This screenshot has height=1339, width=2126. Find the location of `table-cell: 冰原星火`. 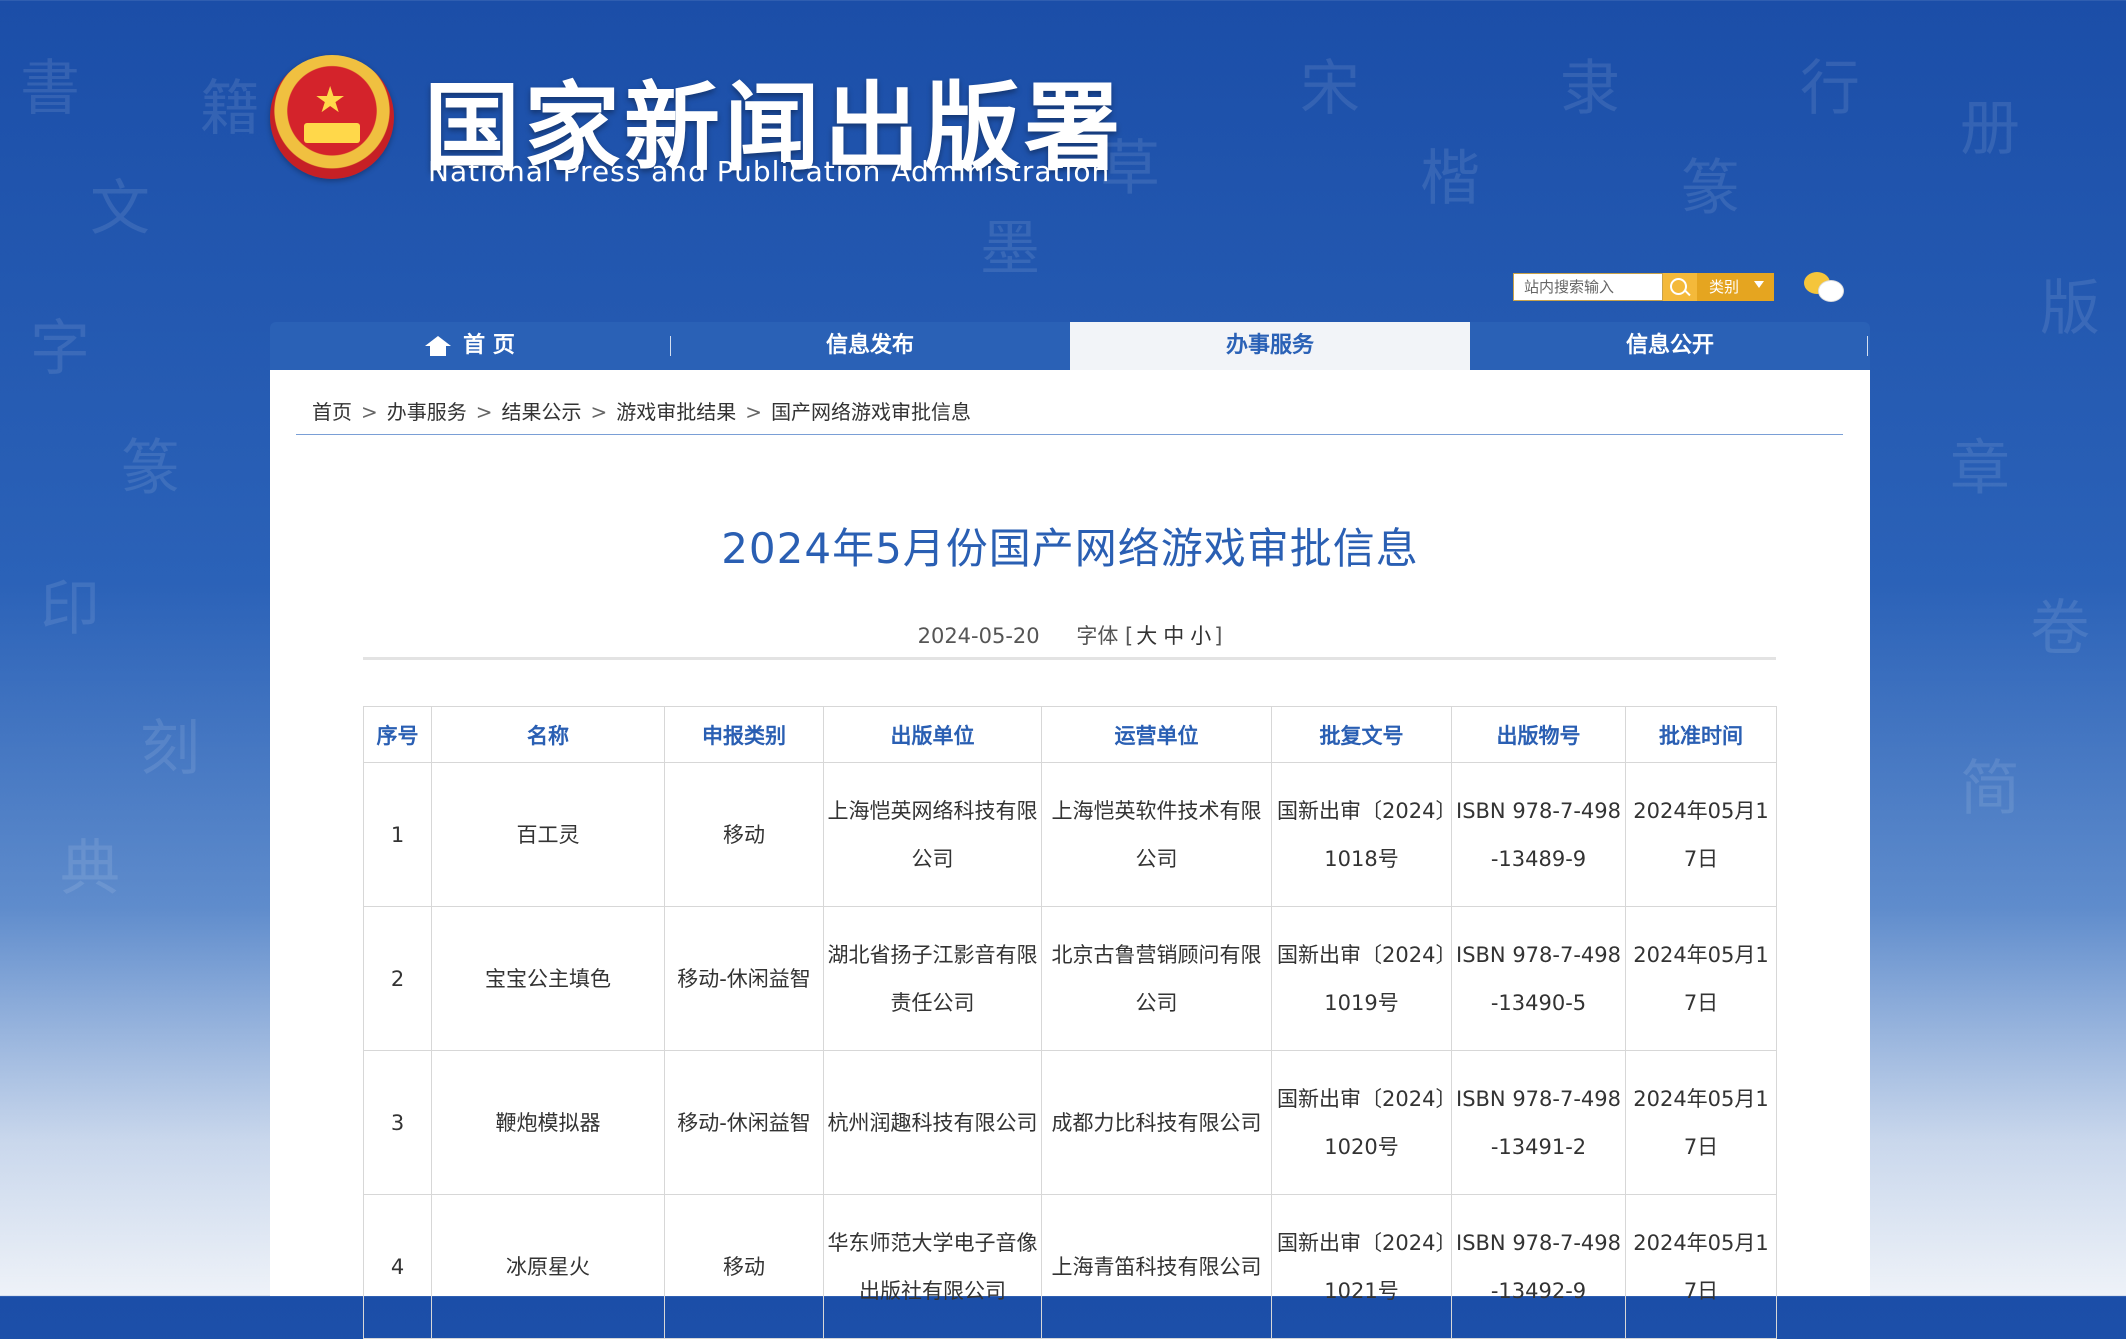

table-cell: 冰原星火 is located at coordinates (548, 1266).